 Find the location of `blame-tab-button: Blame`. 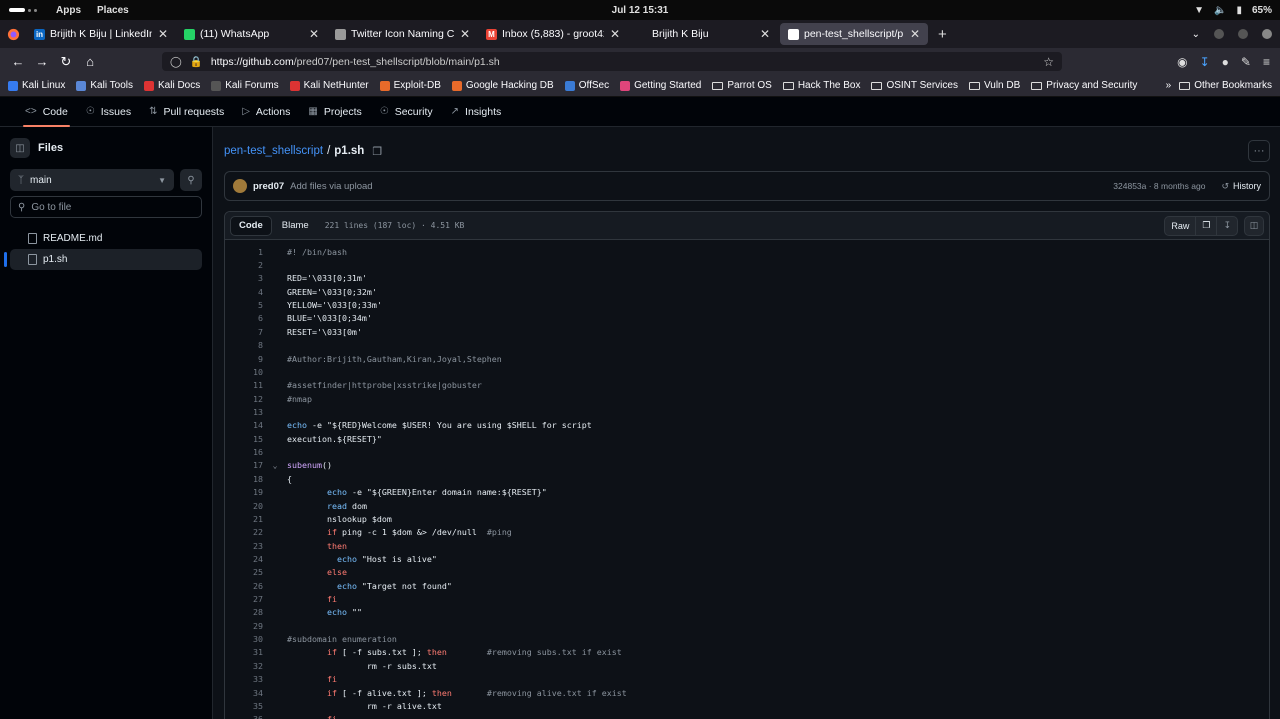

blame-tab-button: Blame is located at coordinates (295, 226).